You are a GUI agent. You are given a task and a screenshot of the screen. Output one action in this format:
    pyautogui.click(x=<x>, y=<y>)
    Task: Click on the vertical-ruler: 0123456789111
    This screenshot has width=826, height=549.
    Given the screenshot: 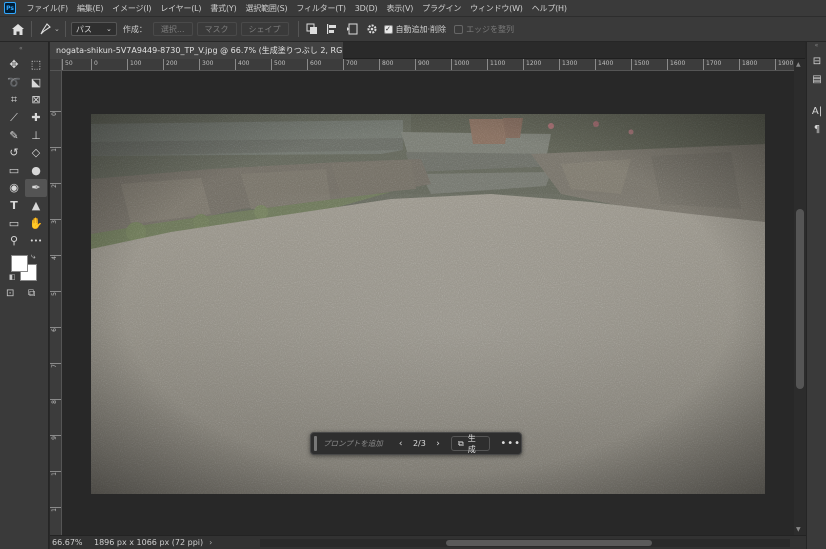 What is the action you would take?
    pyautogui.click(x=56, y=303)
    